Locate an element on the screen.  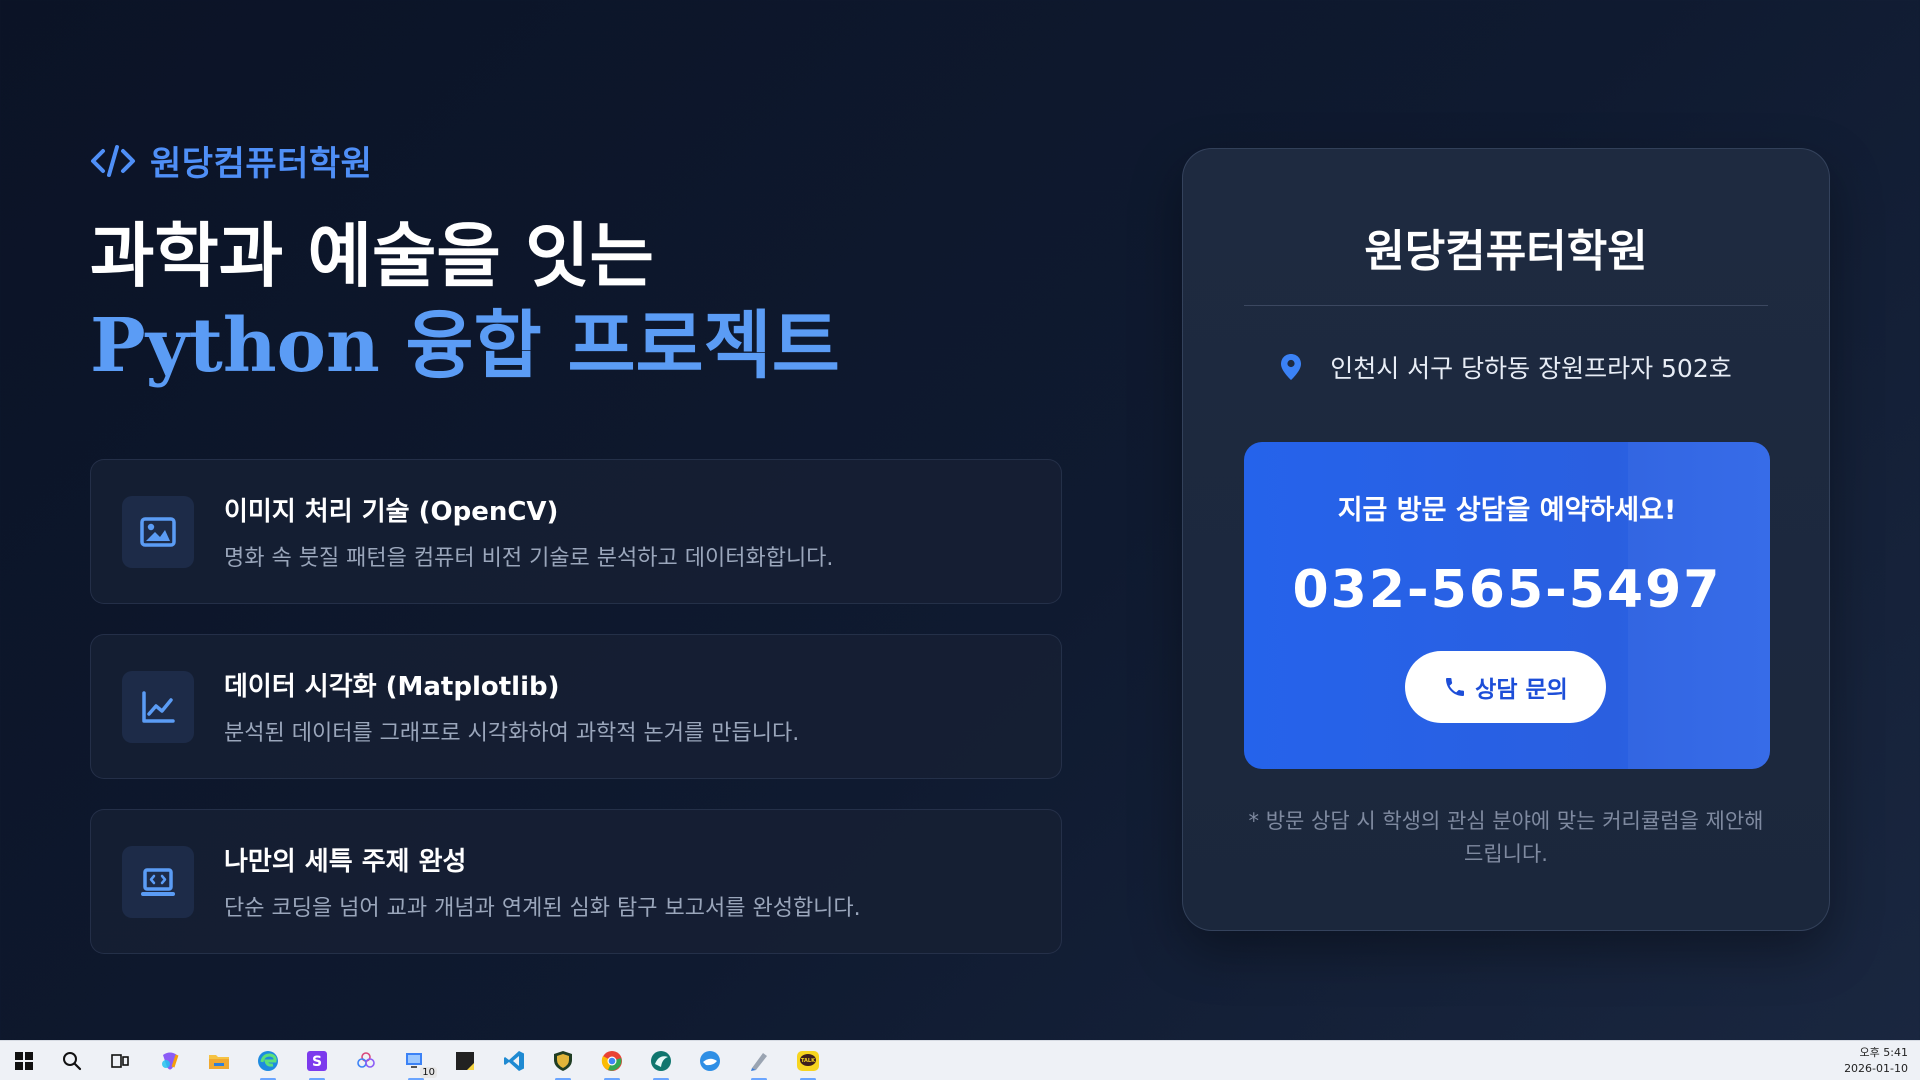
laptop-code-icon is located at coordinates (158, 881).